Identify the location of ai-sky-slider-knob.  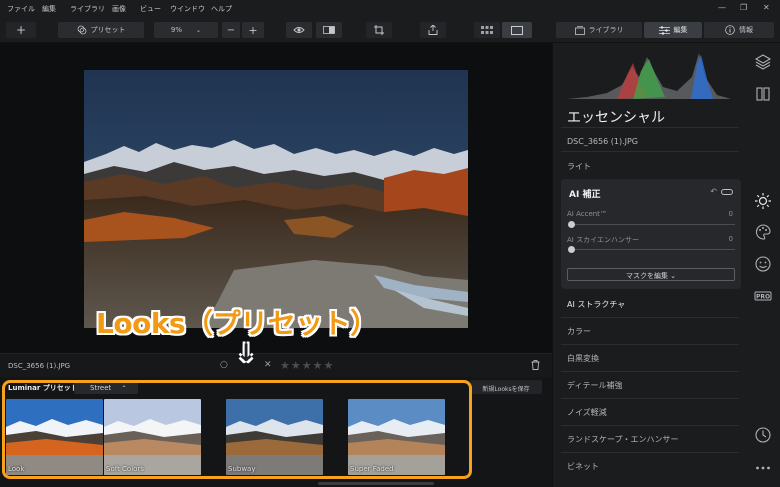
(571, 249).